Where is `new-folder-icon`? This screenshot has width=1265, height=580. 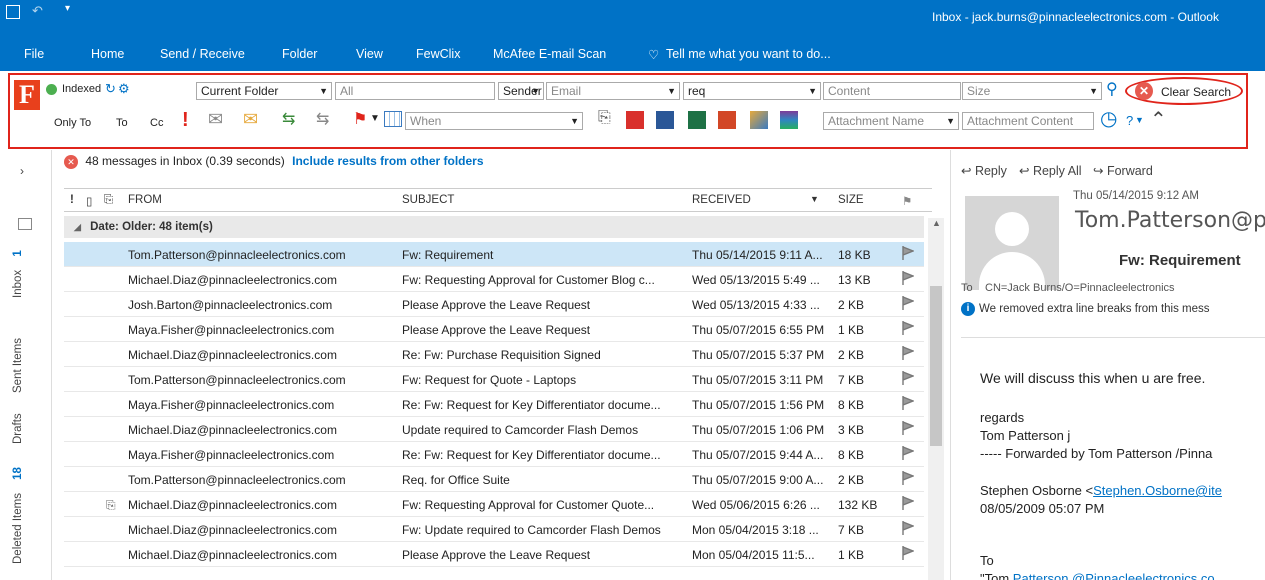 new-folder-icon is located at coordinates (25, 224).